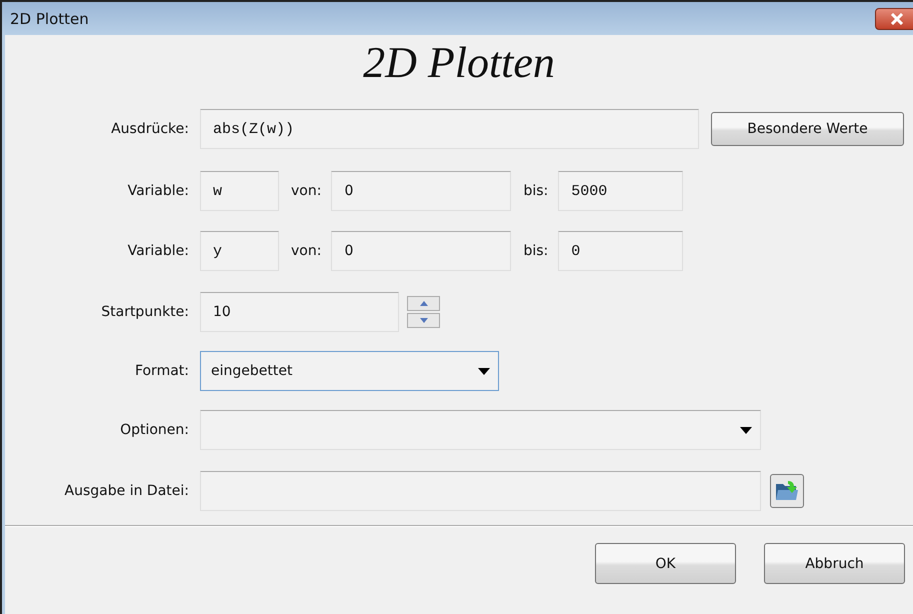  I want to click on to-field: 5000, so click(621, 191).